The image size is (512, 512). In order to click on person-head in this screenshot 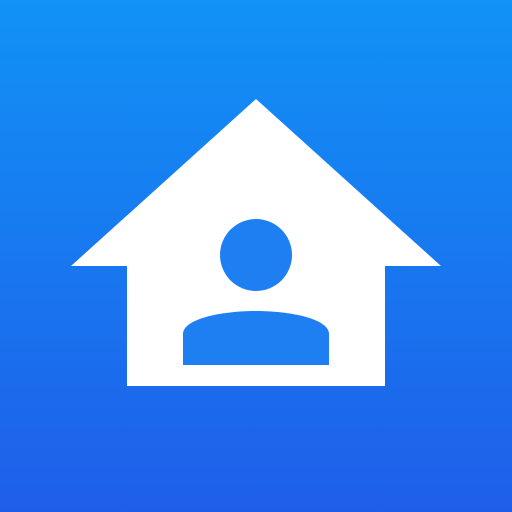, I will do `click(256, 255)`.